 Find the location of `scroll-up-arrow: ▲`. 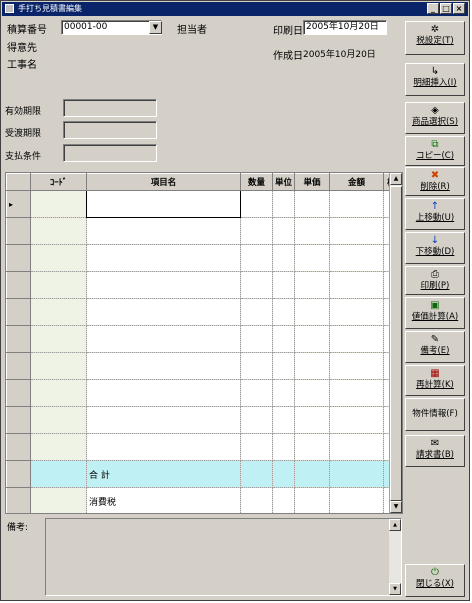

scroll-up-arrow: ▲ is located at coordinates (396, 179).